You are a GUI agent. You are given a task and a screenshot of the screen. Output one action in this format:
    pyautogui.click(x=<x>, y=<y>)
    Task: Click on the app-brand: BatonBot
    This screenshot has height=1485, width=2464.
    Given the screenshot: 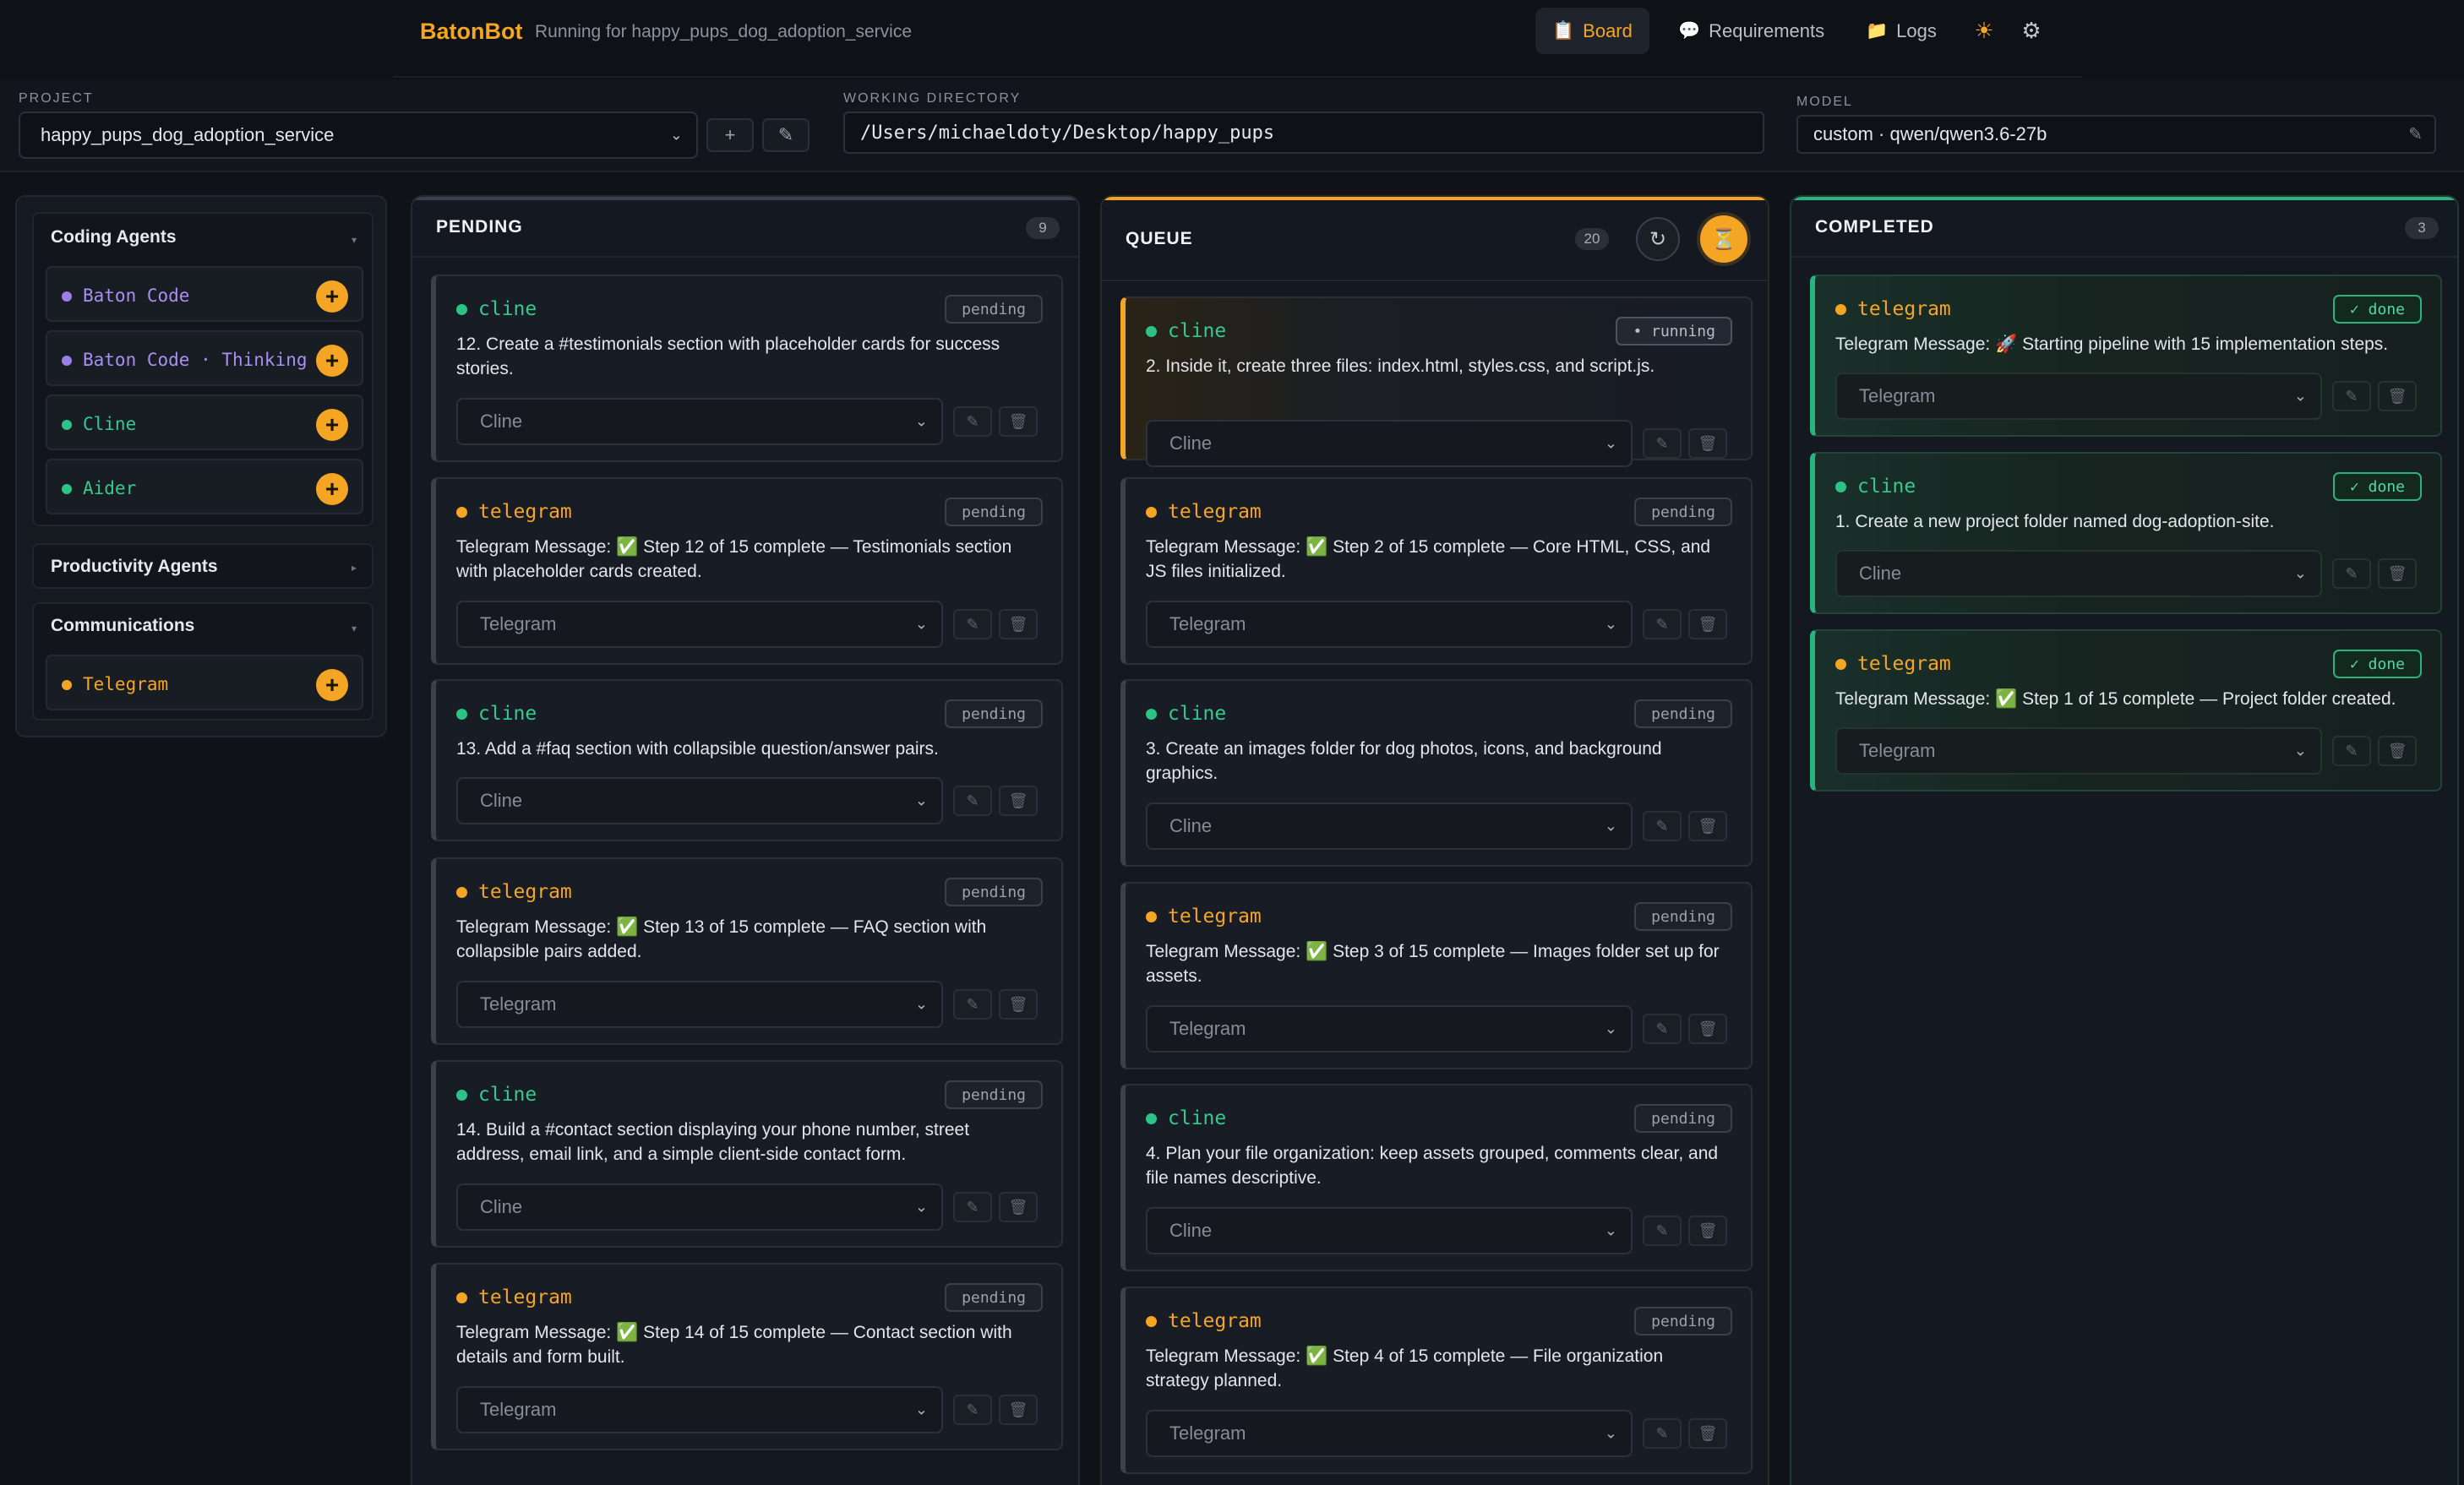 What is the action you would take?
    pyautogui.click(x=471, y=32)
    